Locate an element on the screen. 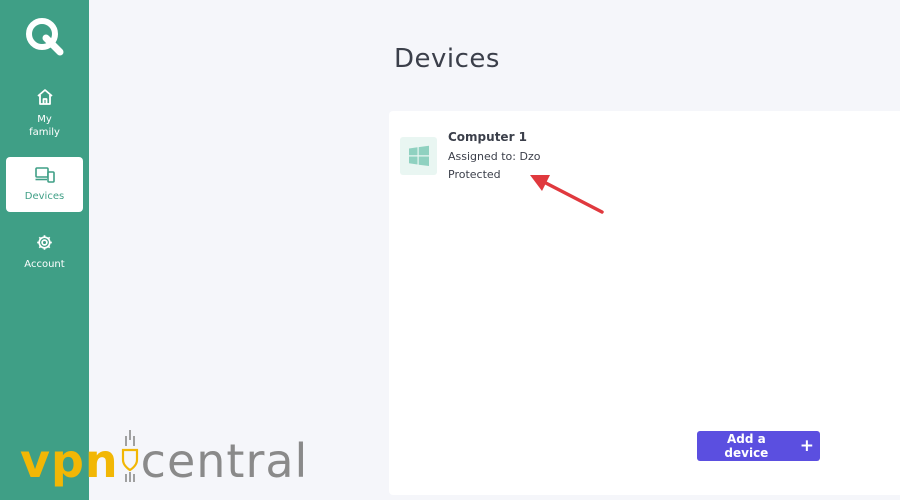 The width and height of the screenshot is (900, 500). windows-icon is located at coordinates (418, 156).